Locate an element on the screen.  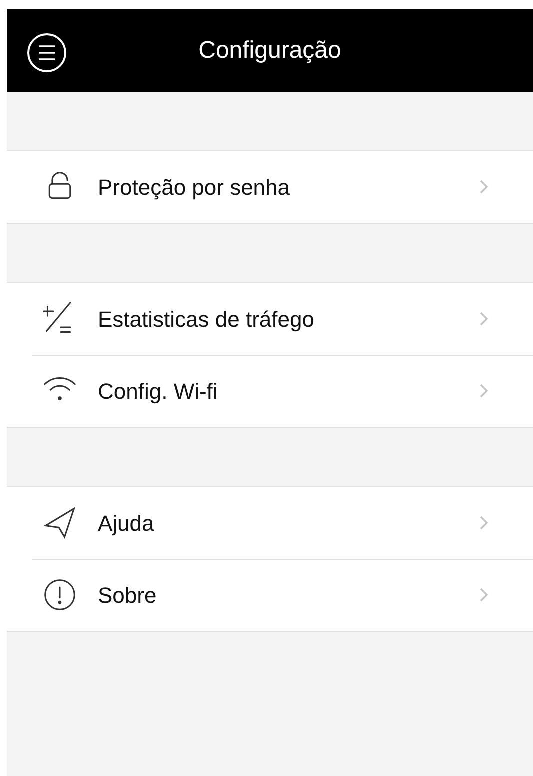
row-label: Ajuda is located at coordinates (127, 524).